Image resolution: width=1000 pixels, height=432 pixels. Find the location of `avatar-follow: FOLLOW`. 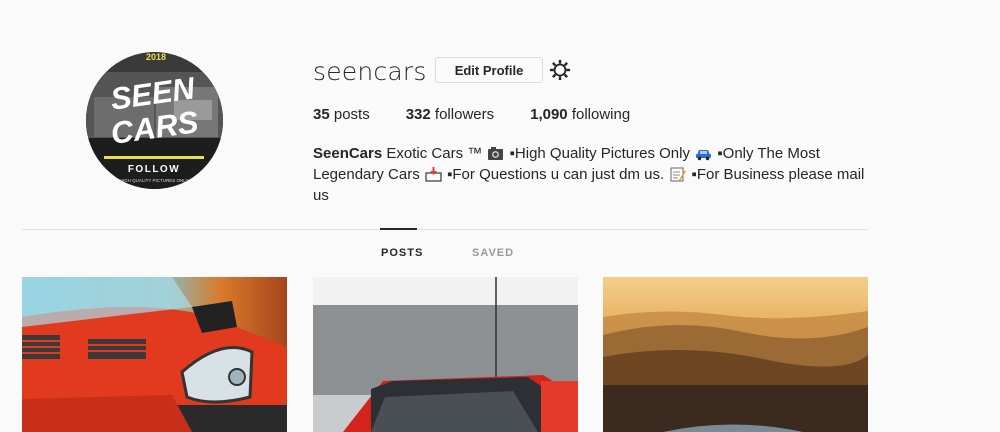

avatar-follow: FOLLOW is located at coordinates (154, 169).